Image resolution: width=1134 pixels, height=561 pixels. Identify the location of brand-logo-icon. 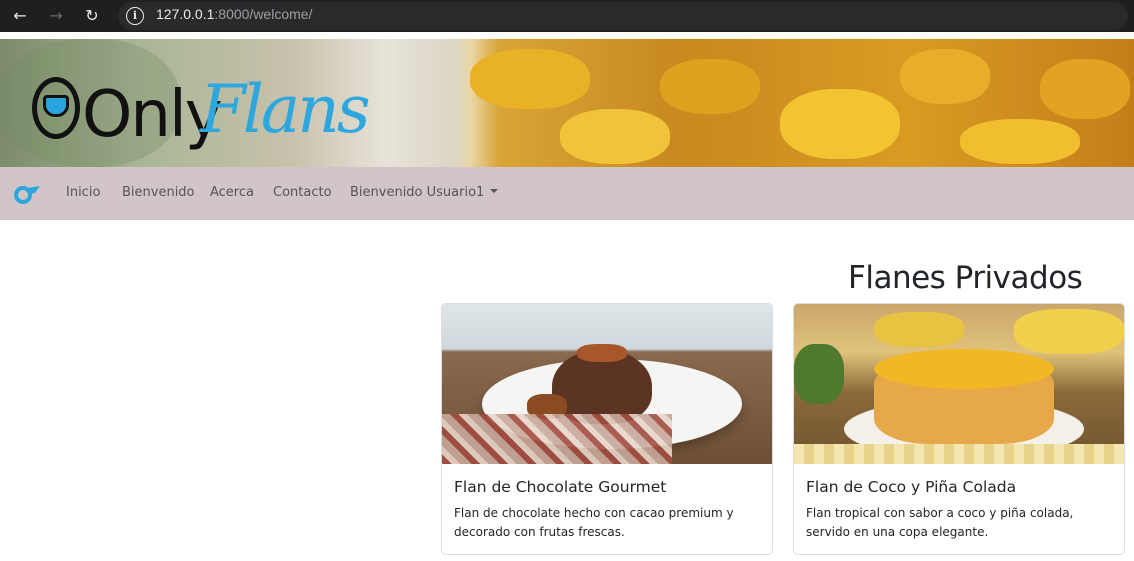
(27, 194).